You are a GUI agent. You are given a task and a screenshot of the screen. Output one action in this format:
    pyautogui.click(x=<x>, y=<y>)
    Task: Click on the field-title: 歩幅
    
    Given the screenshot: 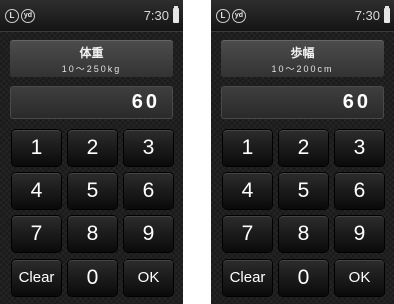 What is the action you would take?
    pyautogui.click(x=302, y=53)
    